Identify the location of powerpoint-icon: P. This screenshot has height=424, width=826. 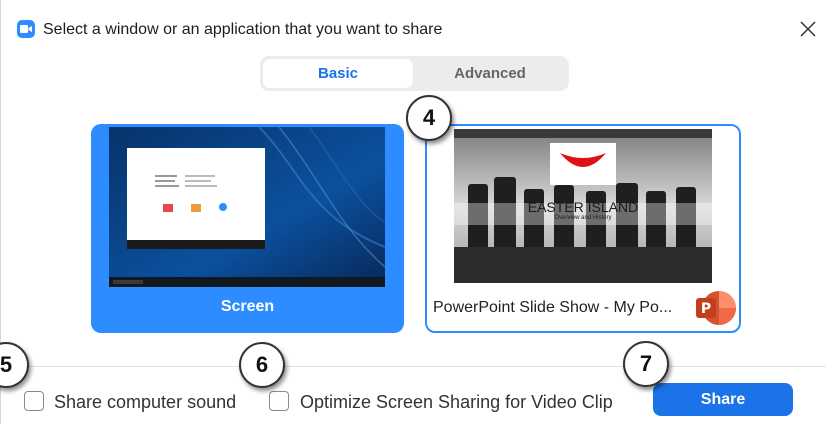
(715, 308).